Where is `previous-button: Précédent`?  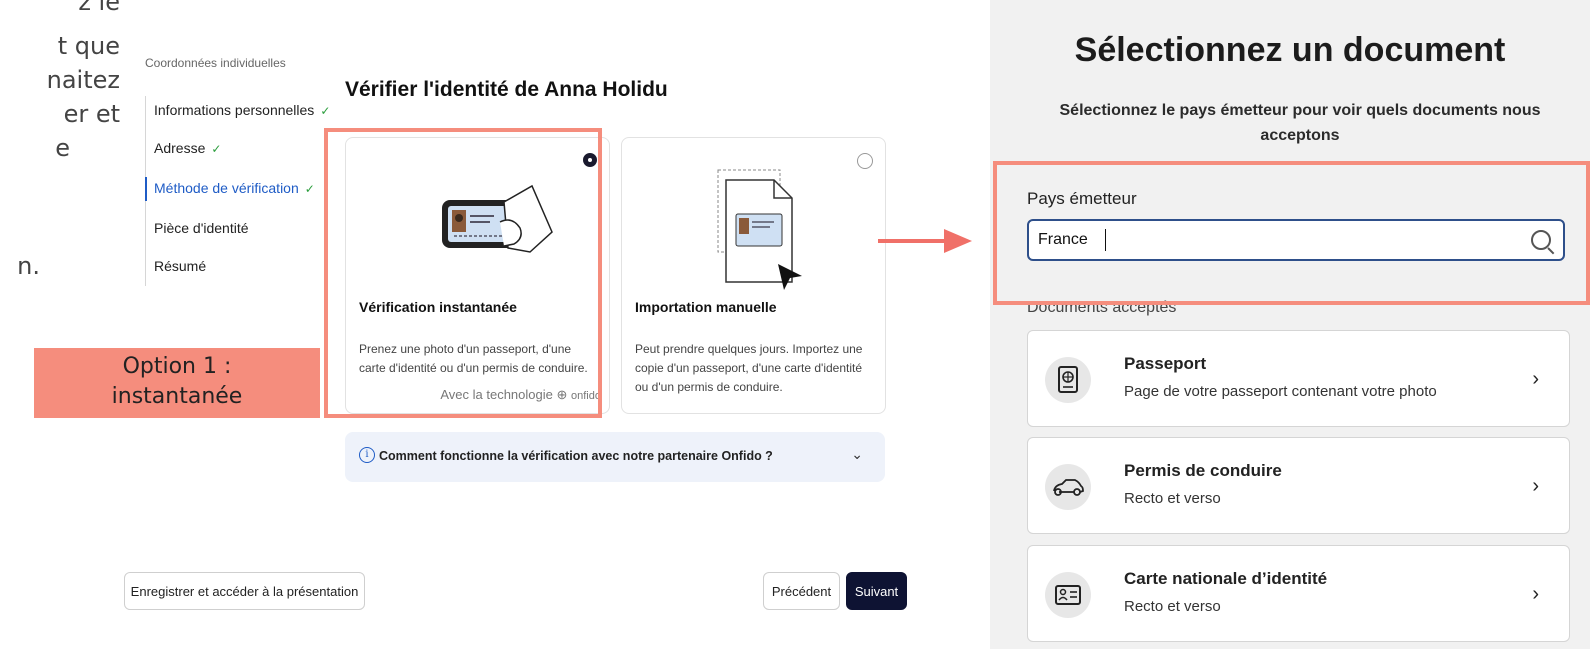
previous-button: Précédent is located at coordinates (801, 591).